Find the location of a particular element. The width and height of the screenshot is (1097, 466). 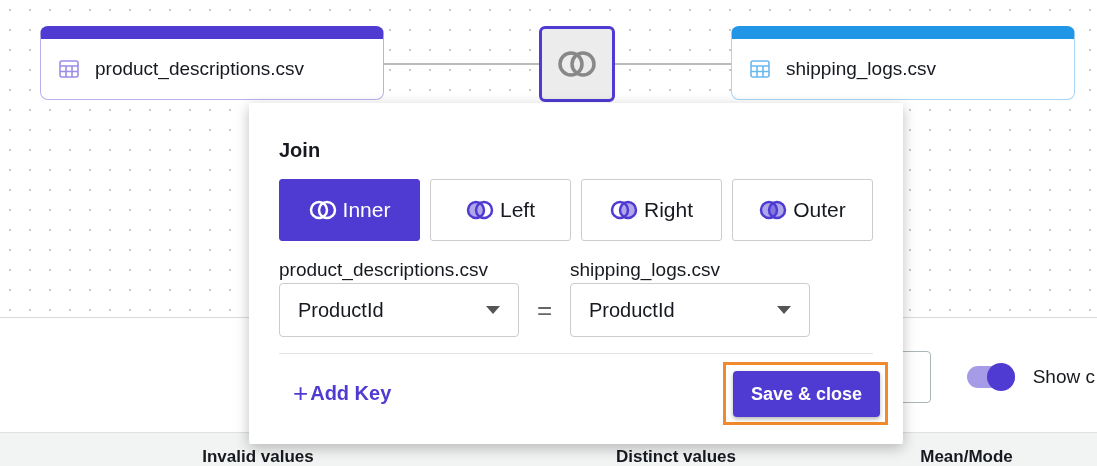

column-header: Distinct values is located at coordinates (676, 456).